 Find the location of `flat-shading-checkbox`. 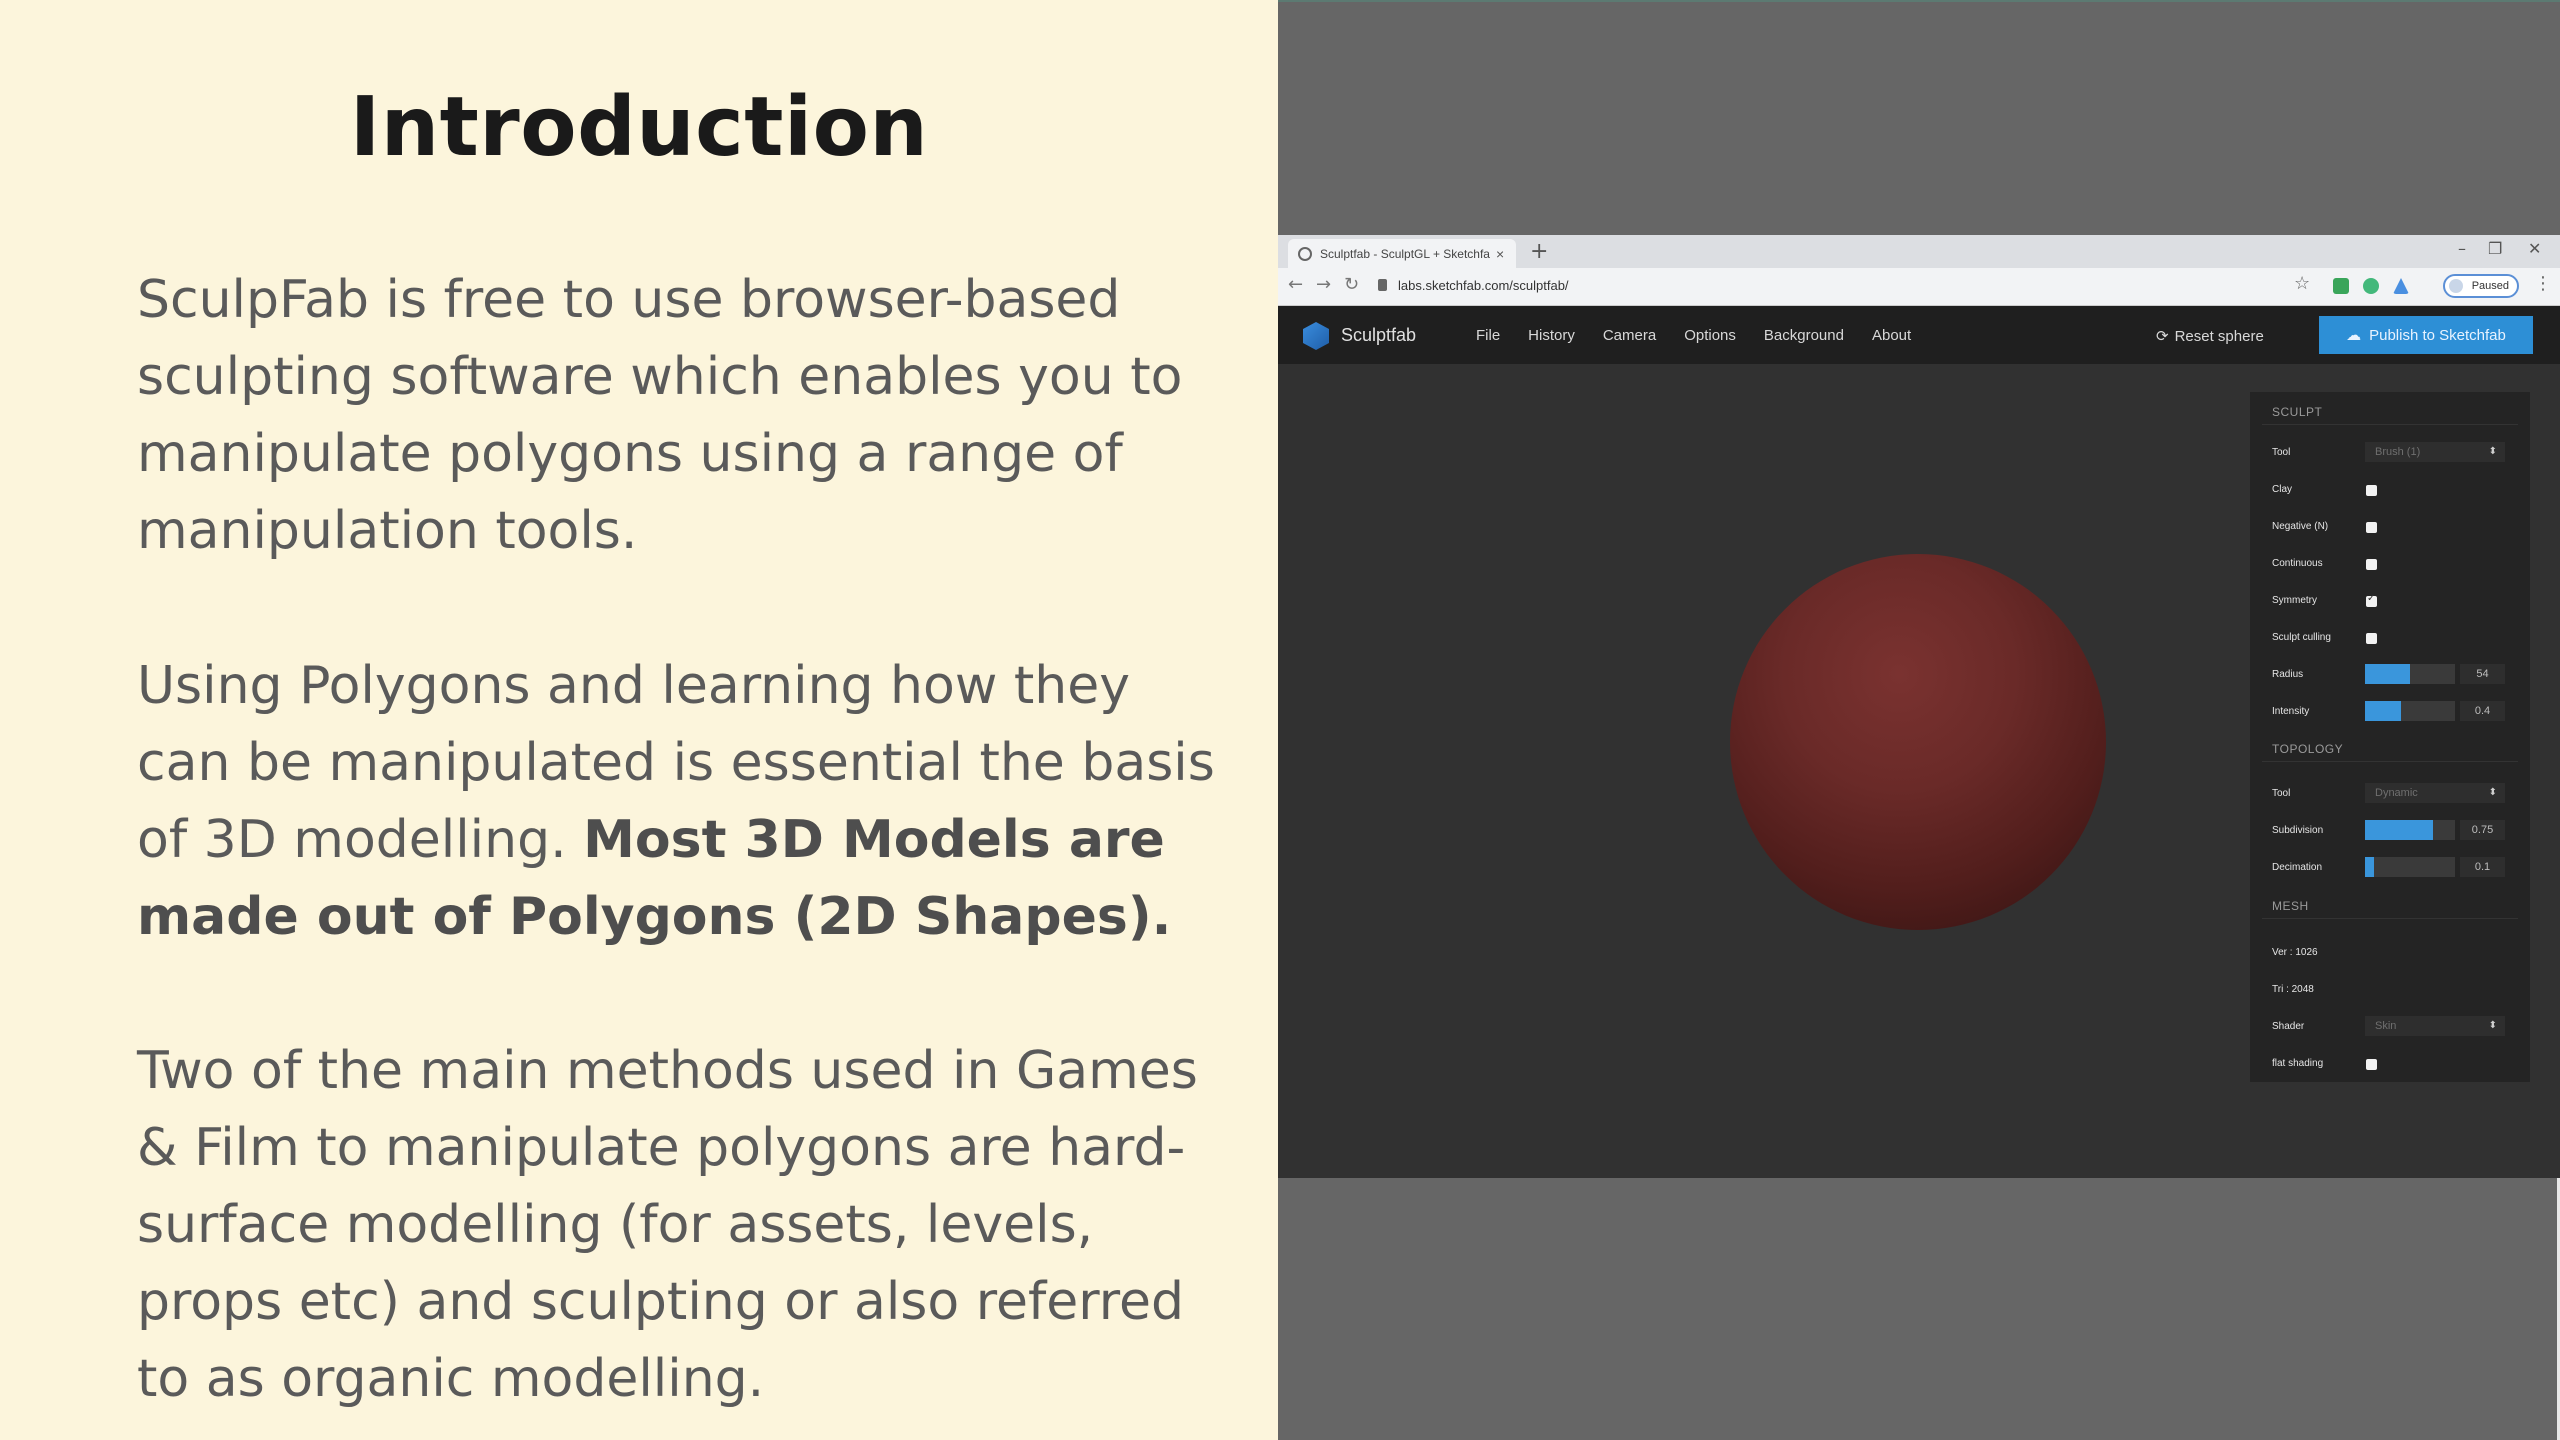

flat-shading-checkbox is located at coordinates (2371, 1064).